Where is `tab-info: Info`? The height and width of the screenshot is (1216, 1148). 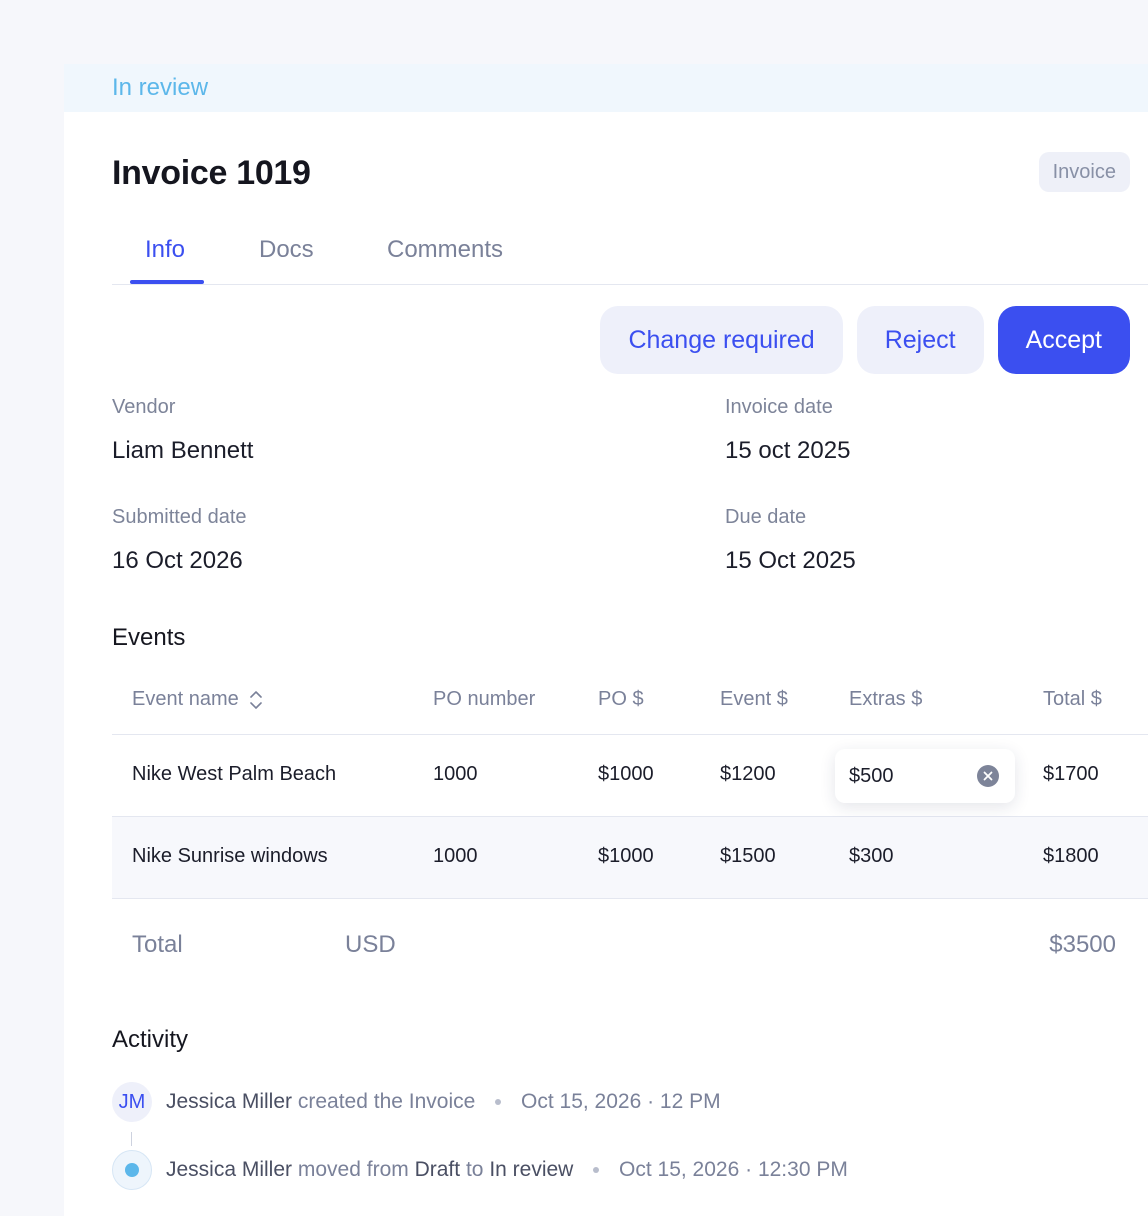
tab-info: Info is located at coordinates (165, 250).